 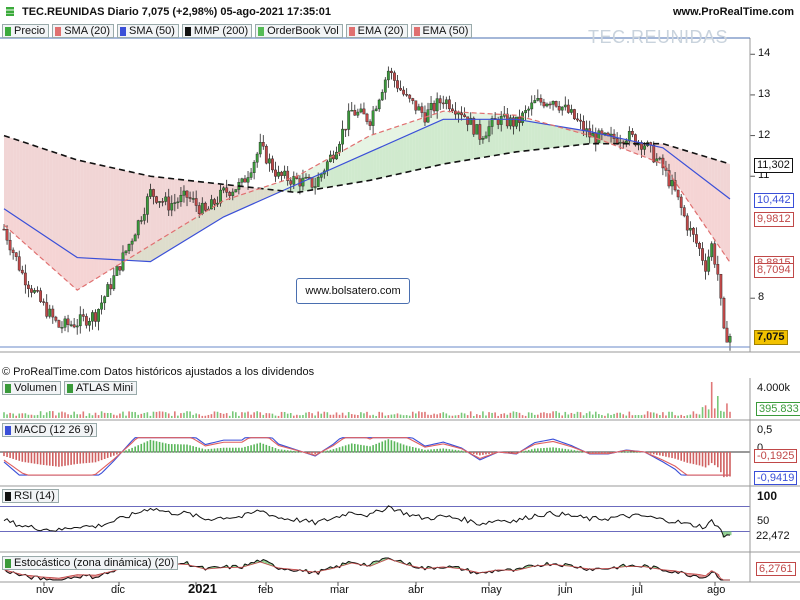 I want to click on legend-item: SMA (20), so click(x=83, y=31).